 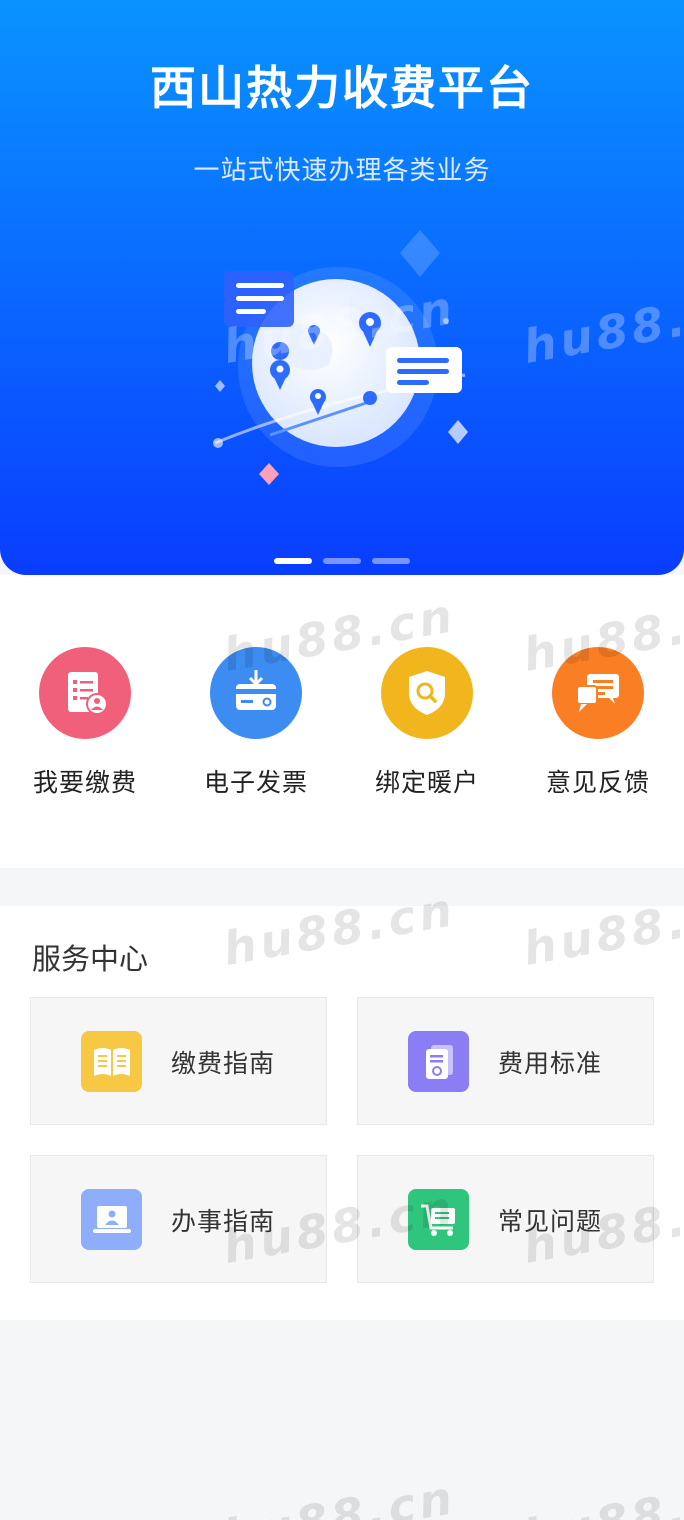 What do you see at coordinates (223, 1221) in the screenshot?
I see `service-guide-label: 办事指南` at bounding box center [223, 1221].